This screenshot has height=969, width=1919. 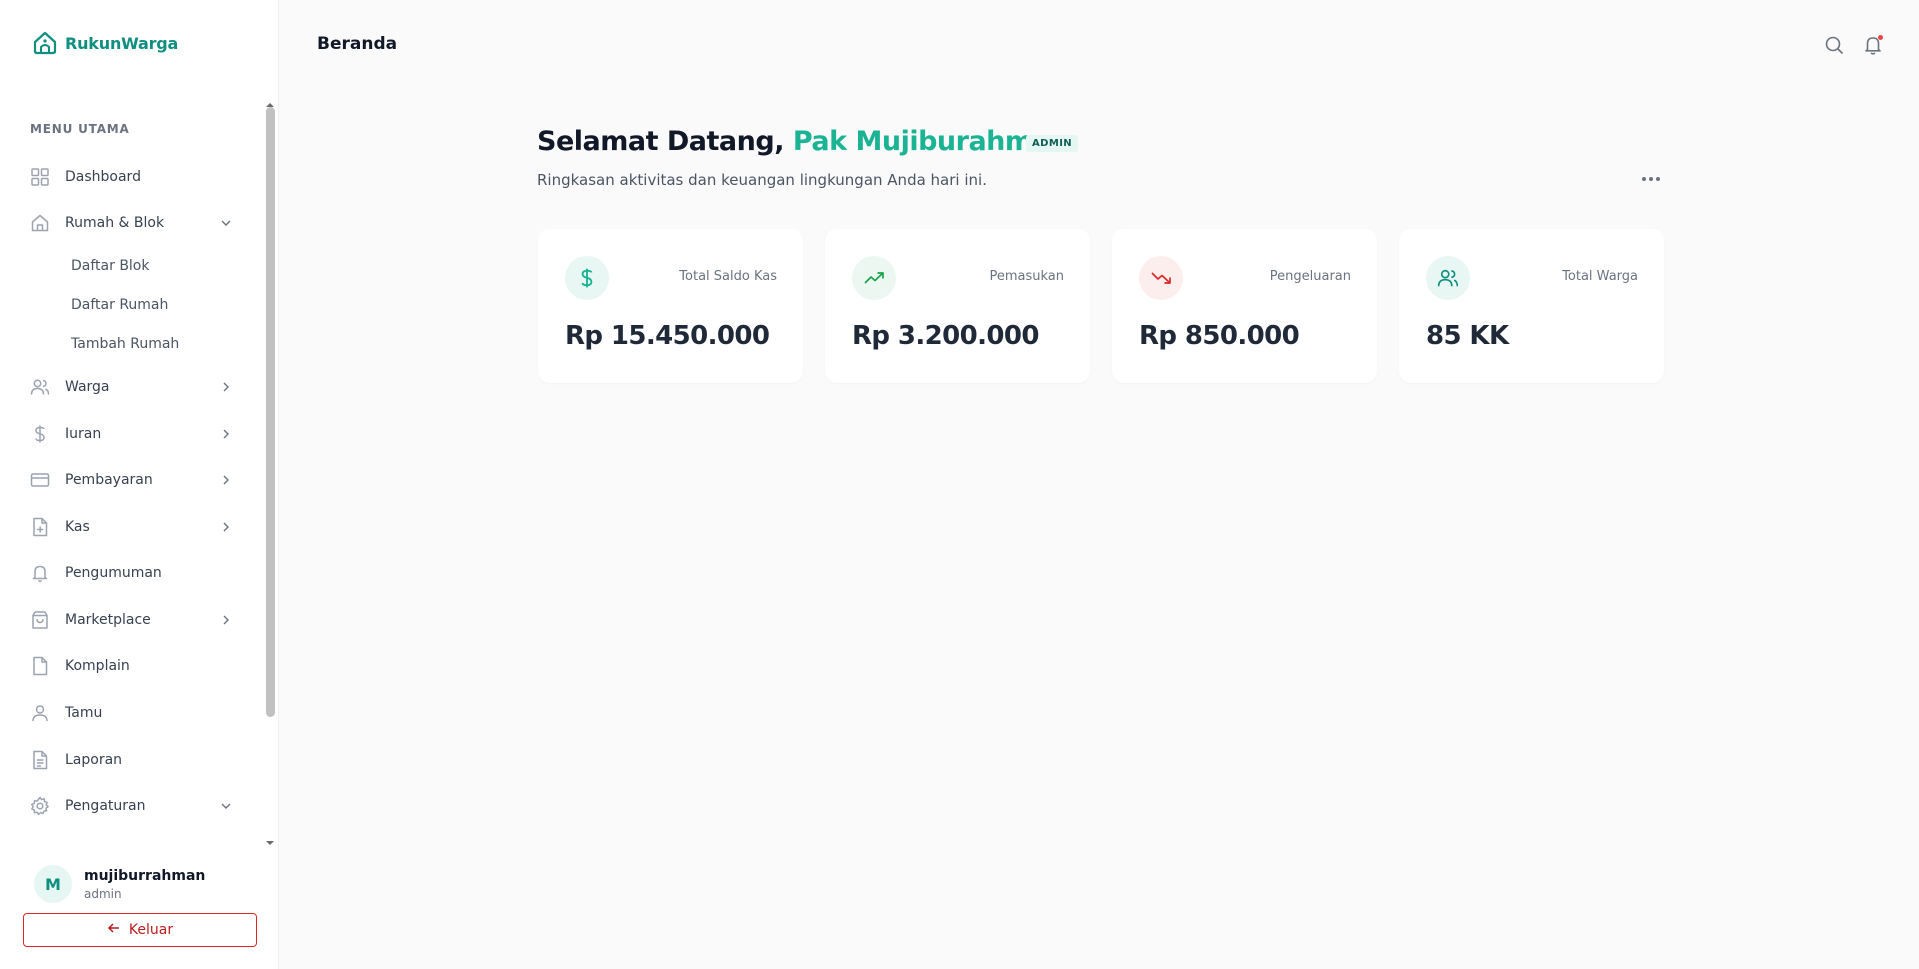 What do you see at coordinates (1834, 45) in the screenshot?
I see `search-icon` at bounding box center [1834, 45].